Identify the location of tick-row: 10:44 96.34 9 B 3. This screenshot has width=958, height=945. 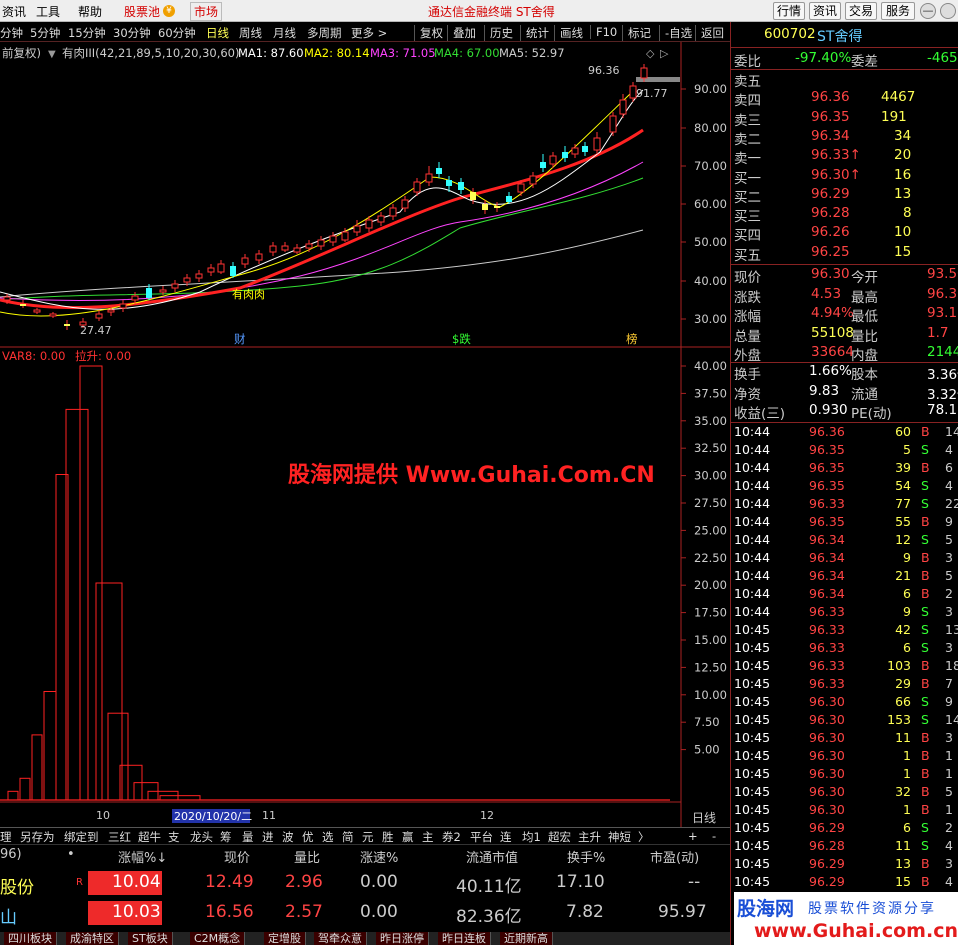
(844, 559).